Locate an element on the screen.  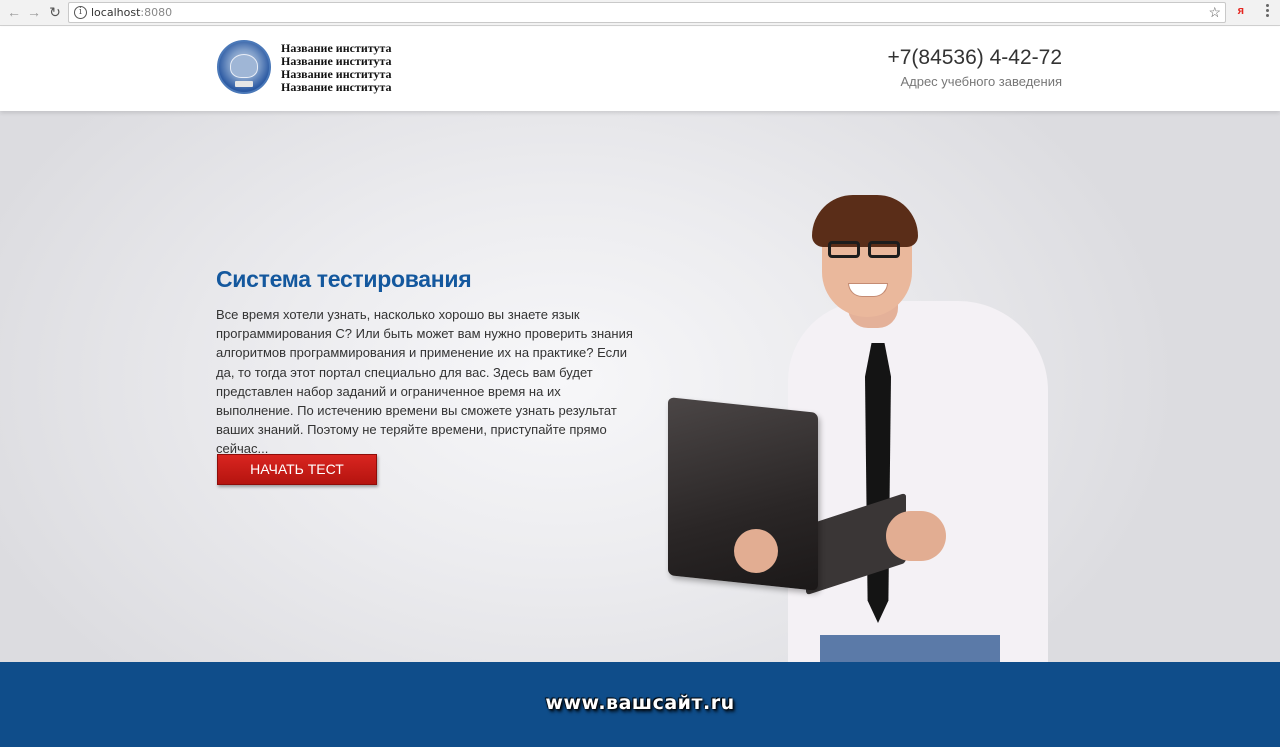
menu-icon is located at coordinates (1268, 11).